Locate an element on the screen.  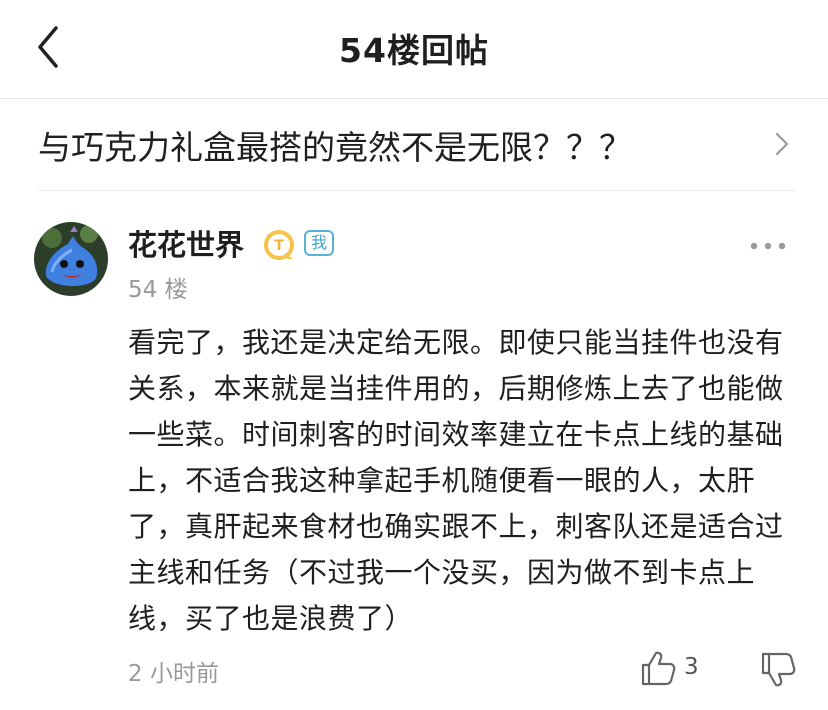
nav-header: 54楼回帖 is located at coordinates (414, 49).